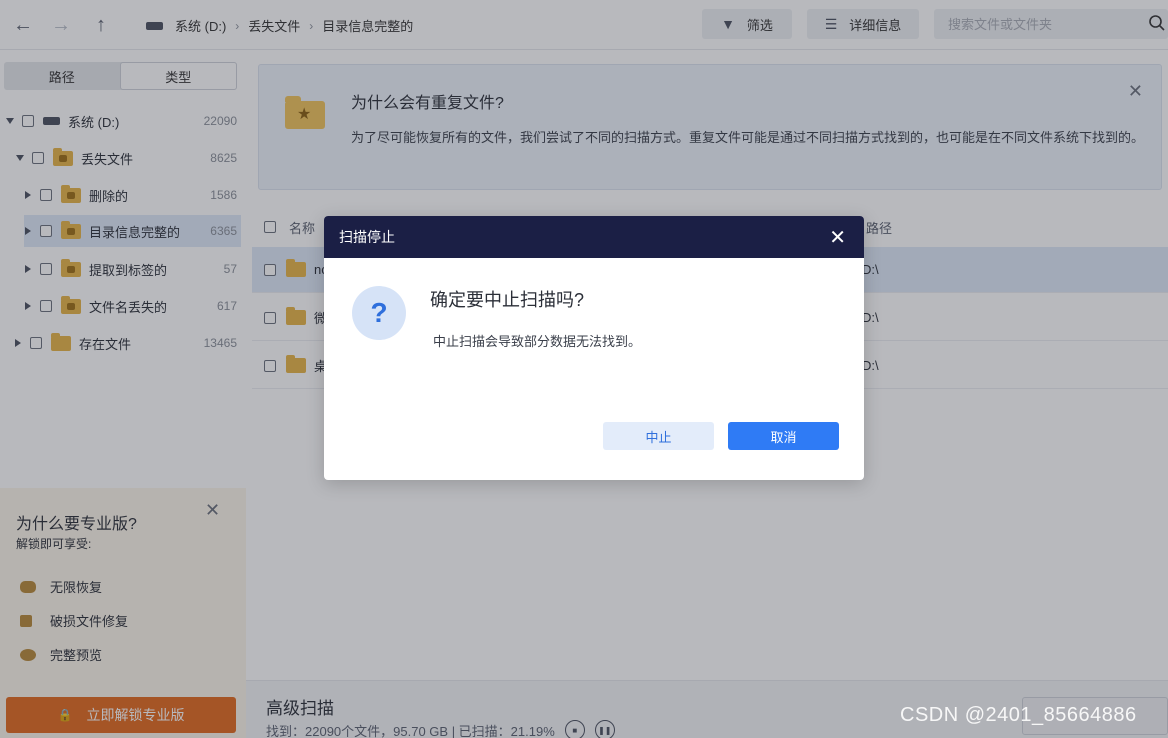 Image resolution: width=1168 pixels, height=738 pixels. Describe the element at coordinates (507, 300) in the screenshot. I see `dialog-title: 确定要中止扫描吗?` at that location.